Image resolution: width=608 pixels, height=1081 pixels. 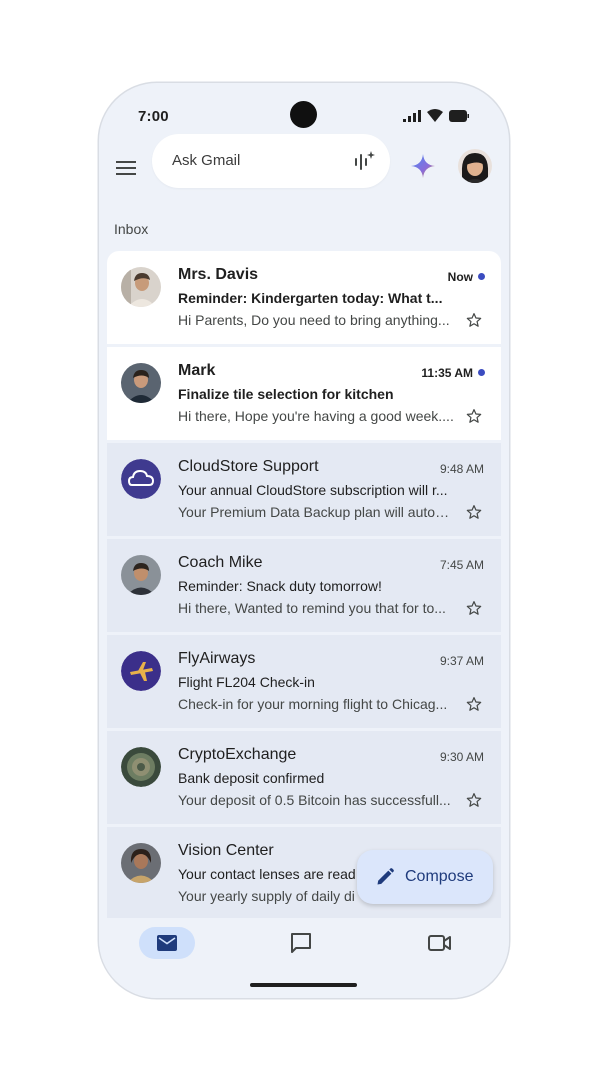 What do you see at coordinates (206, 160) in the screenshot?
I see `search-placeholder: Ask Gmail` at bounding box center [206, 160].